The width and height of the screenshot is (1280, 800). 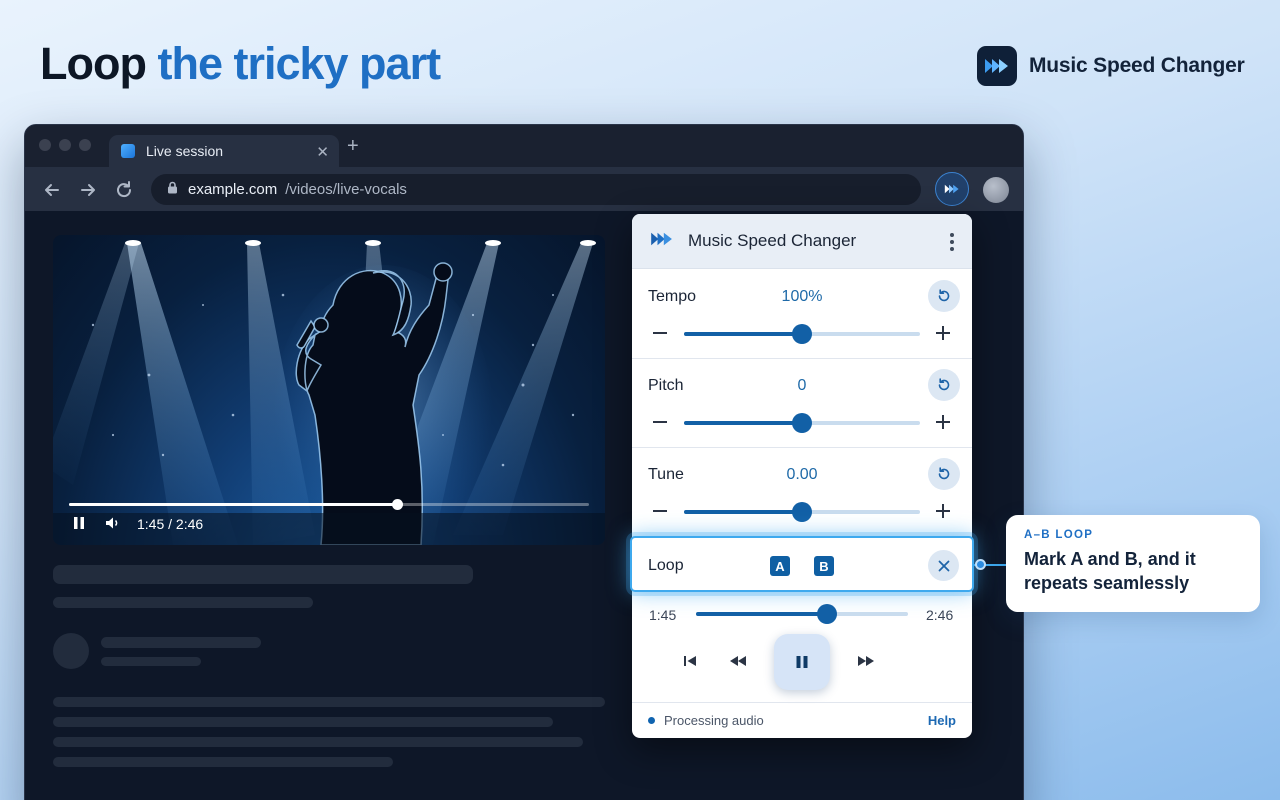 What do you see at coordinates (660, 333) in the screenshot?
I see `tempo-decrease-icon` at bounding box center [660, 333].